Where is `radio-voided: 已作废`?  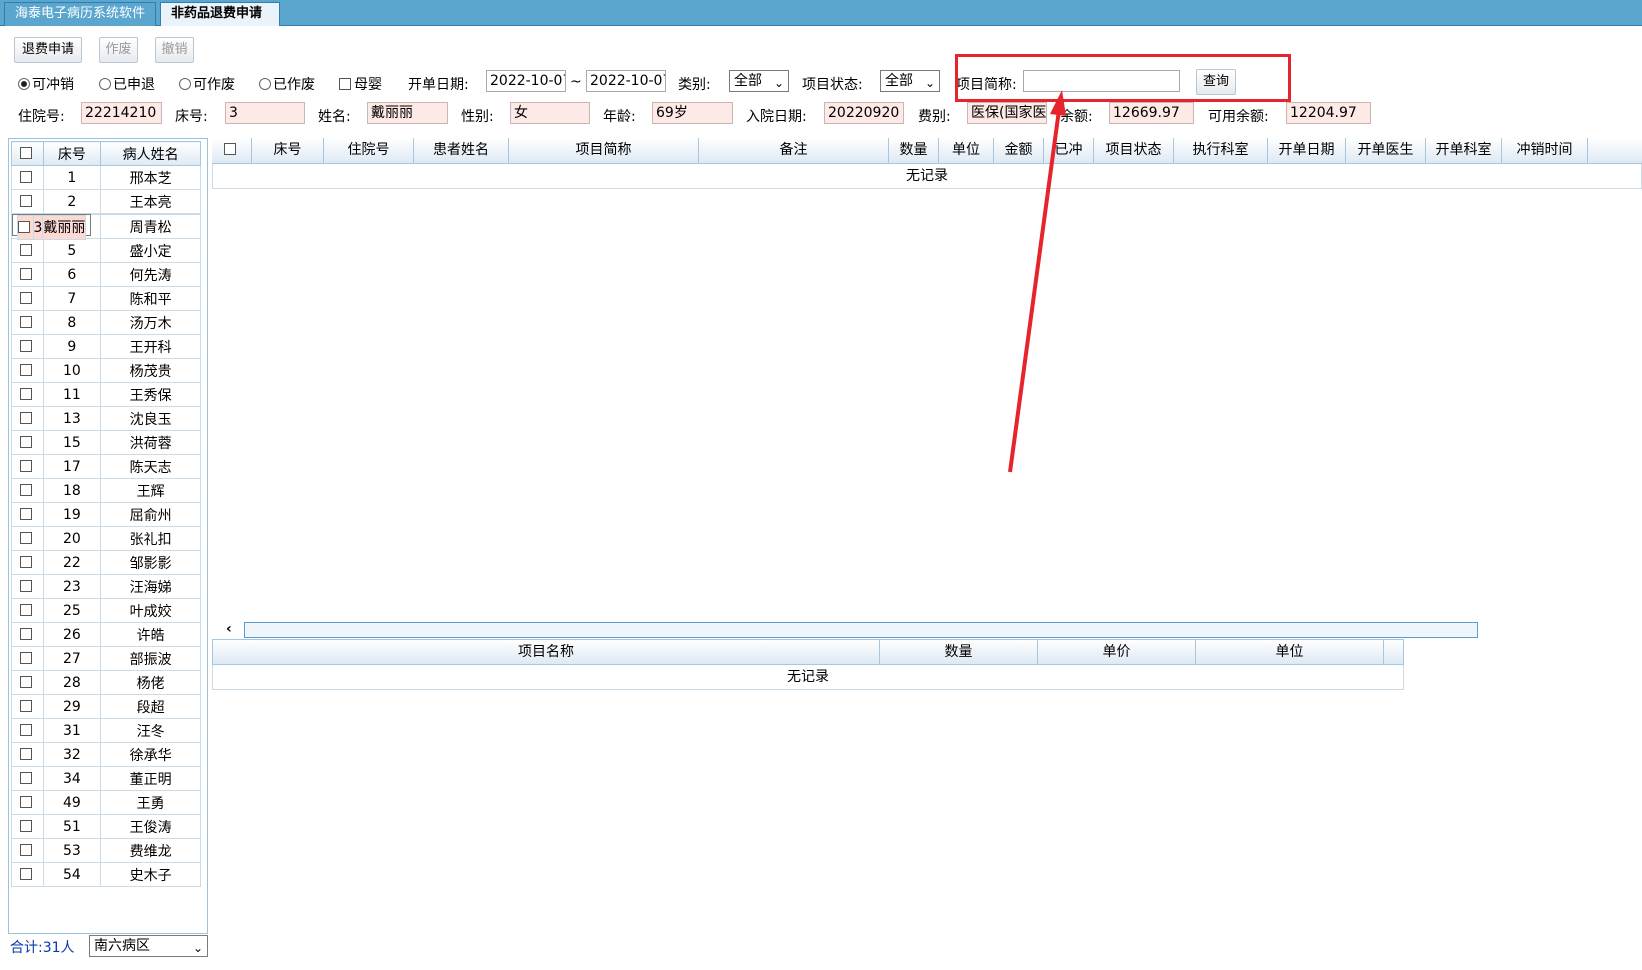 radio-voided: 已作废 is located at coordinates (287, 84).